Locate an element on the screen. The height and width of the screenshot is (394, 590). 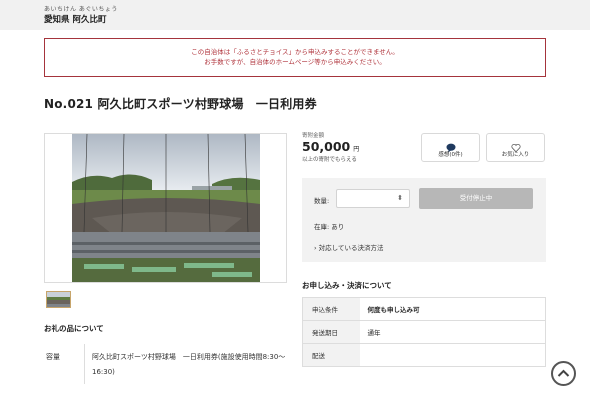
baseball-field-photo is located at coordinates (166, 208).